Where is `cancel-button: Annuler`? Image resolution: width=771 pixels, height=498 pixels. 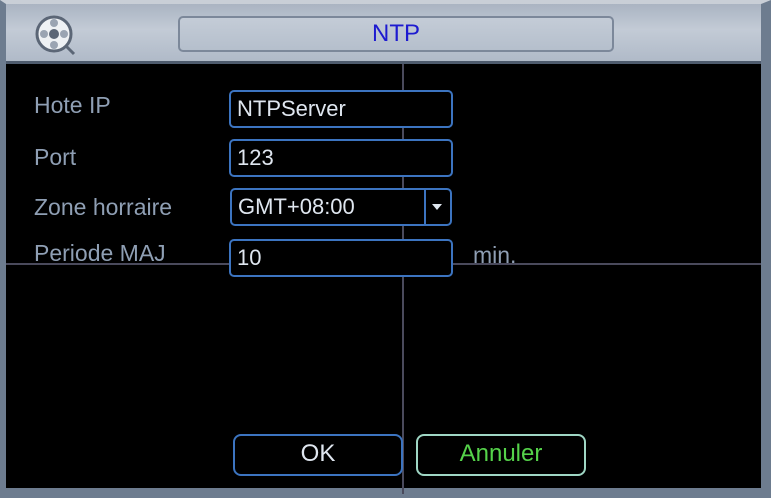 cancel-button: Annuler is located at coordinates (501, 455).